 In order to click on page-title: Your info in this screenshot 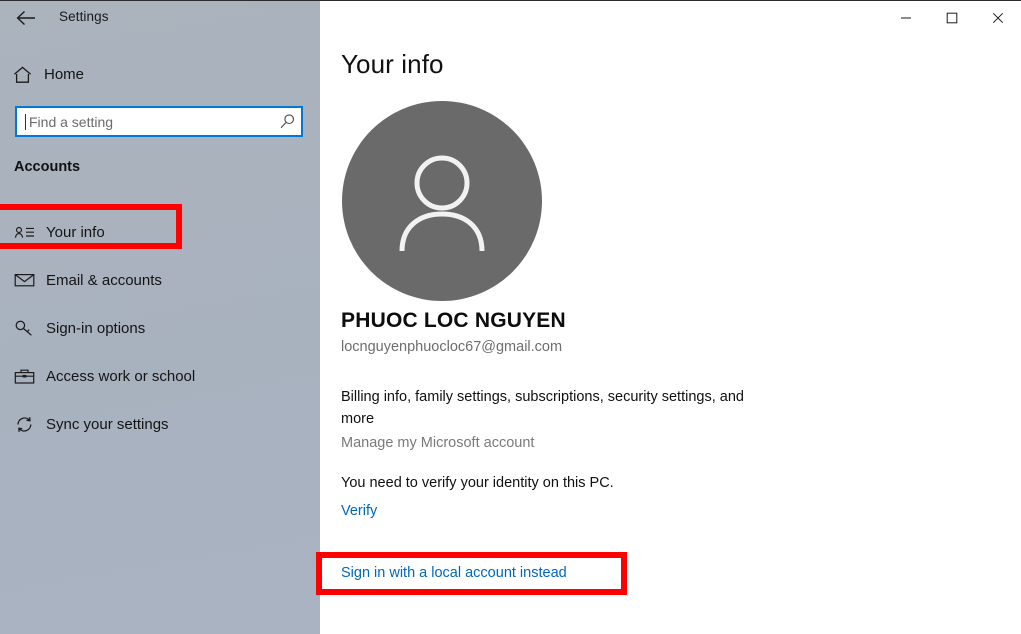, I will do `click(392, 64)`.